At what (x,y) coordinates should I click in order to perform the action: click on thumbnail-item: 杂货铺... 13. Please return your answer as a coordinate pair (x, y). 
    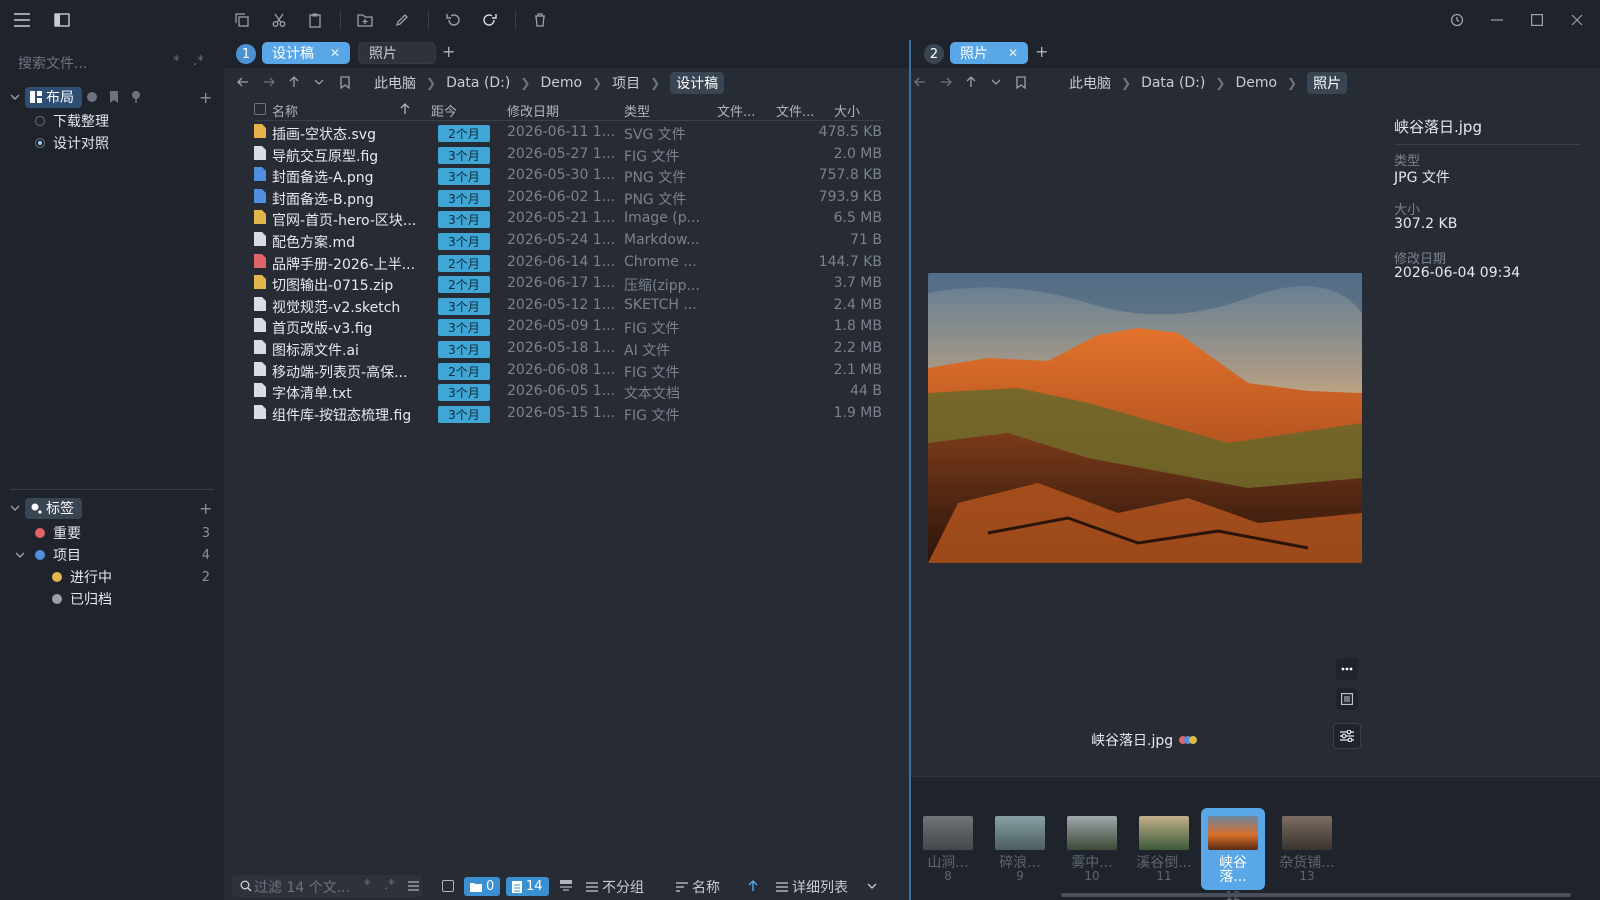
    Looking at the image, I should click on (1307, 849).